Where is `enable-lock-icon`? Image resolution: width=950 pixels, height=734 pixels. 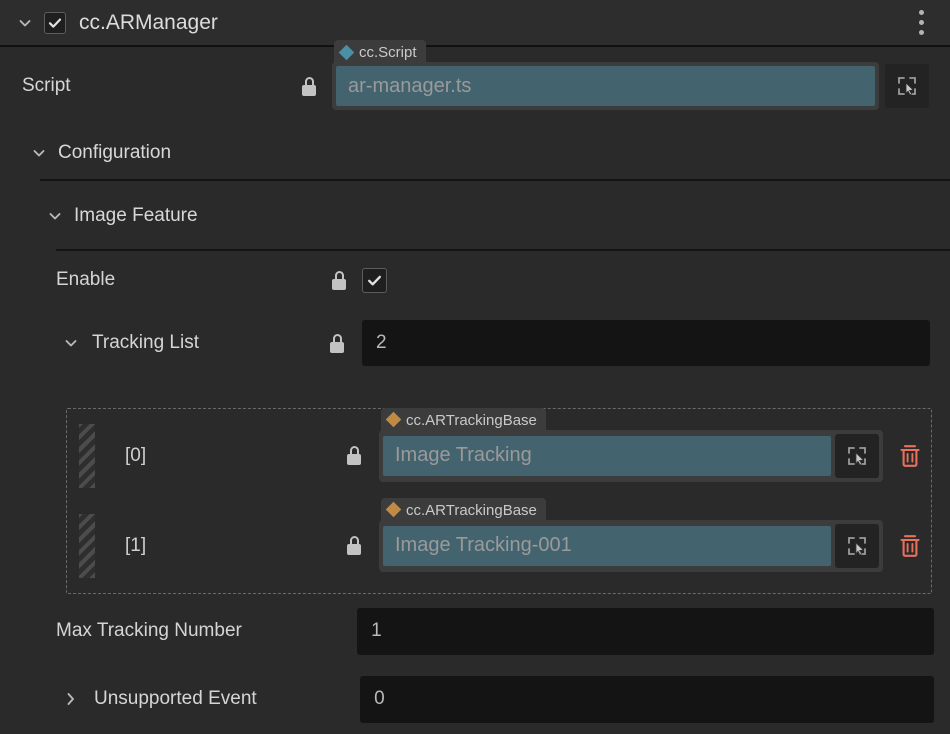 enable-lock-icon is located at coordinates (339, 280).